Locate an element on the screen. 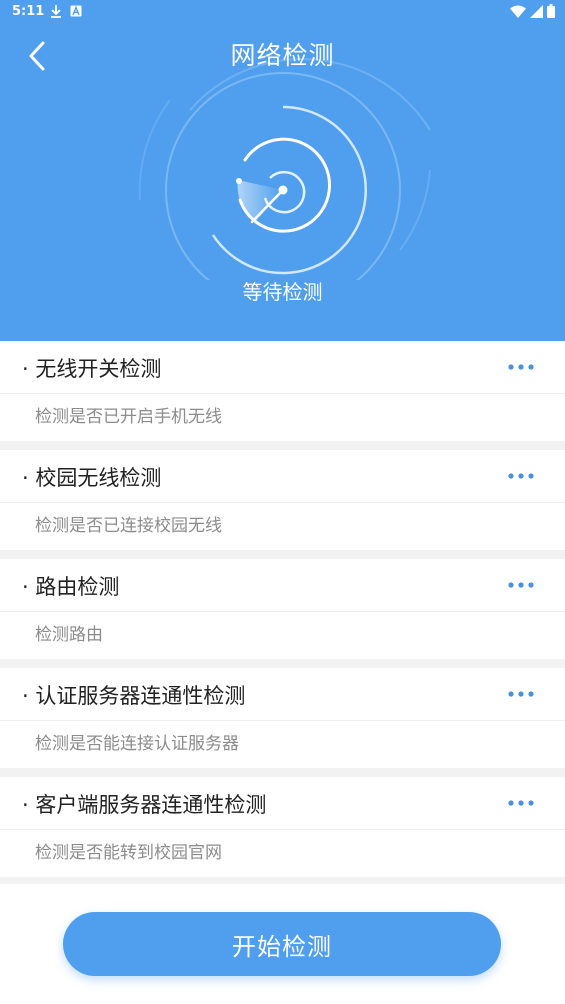 This screenshot has height=1004, width=565. a-letter-icon is located at coordinates (76, 11).